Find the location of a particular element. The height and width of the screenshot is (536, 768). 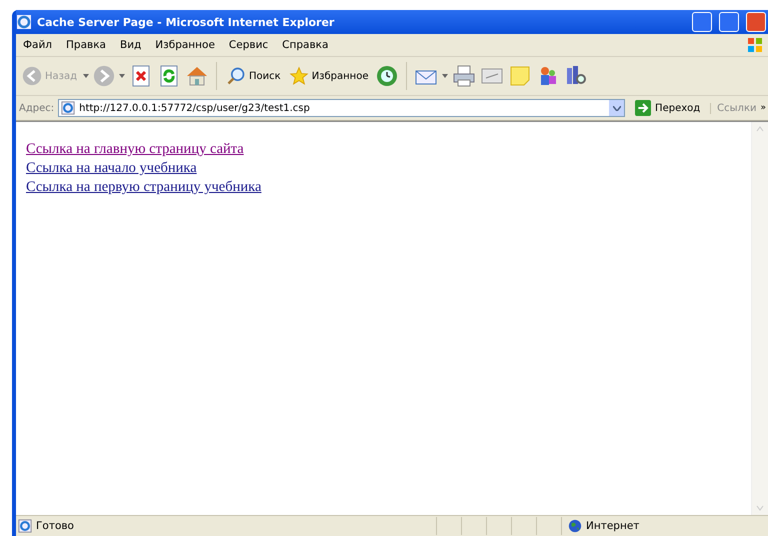

window-title: Cache Server Page - Microsoft Internet Explorer is located at coordinates (186, 22).